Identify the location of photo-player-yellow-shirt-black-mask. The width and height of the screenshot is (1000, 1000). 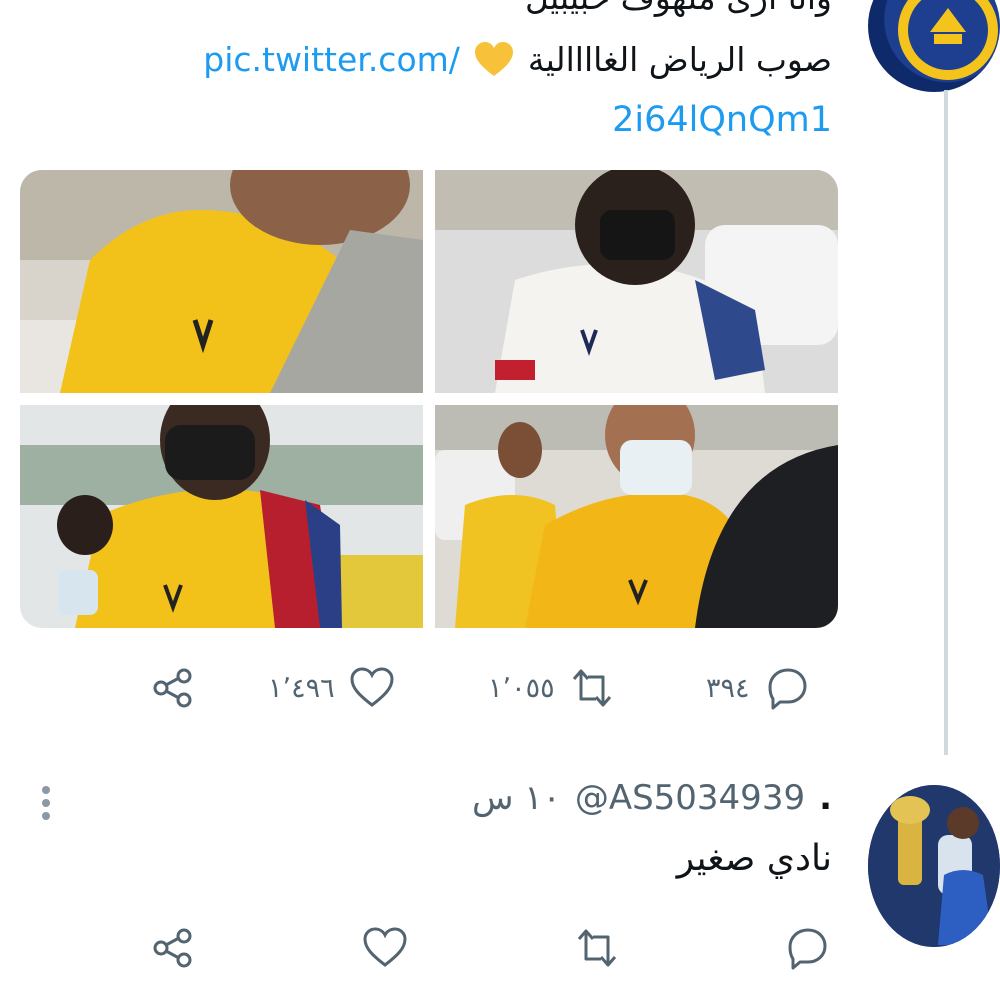
(221, 516).